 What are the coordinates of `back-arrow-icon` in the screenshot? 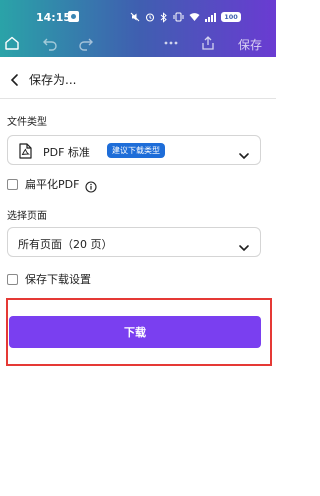 It's located at (15, 80).